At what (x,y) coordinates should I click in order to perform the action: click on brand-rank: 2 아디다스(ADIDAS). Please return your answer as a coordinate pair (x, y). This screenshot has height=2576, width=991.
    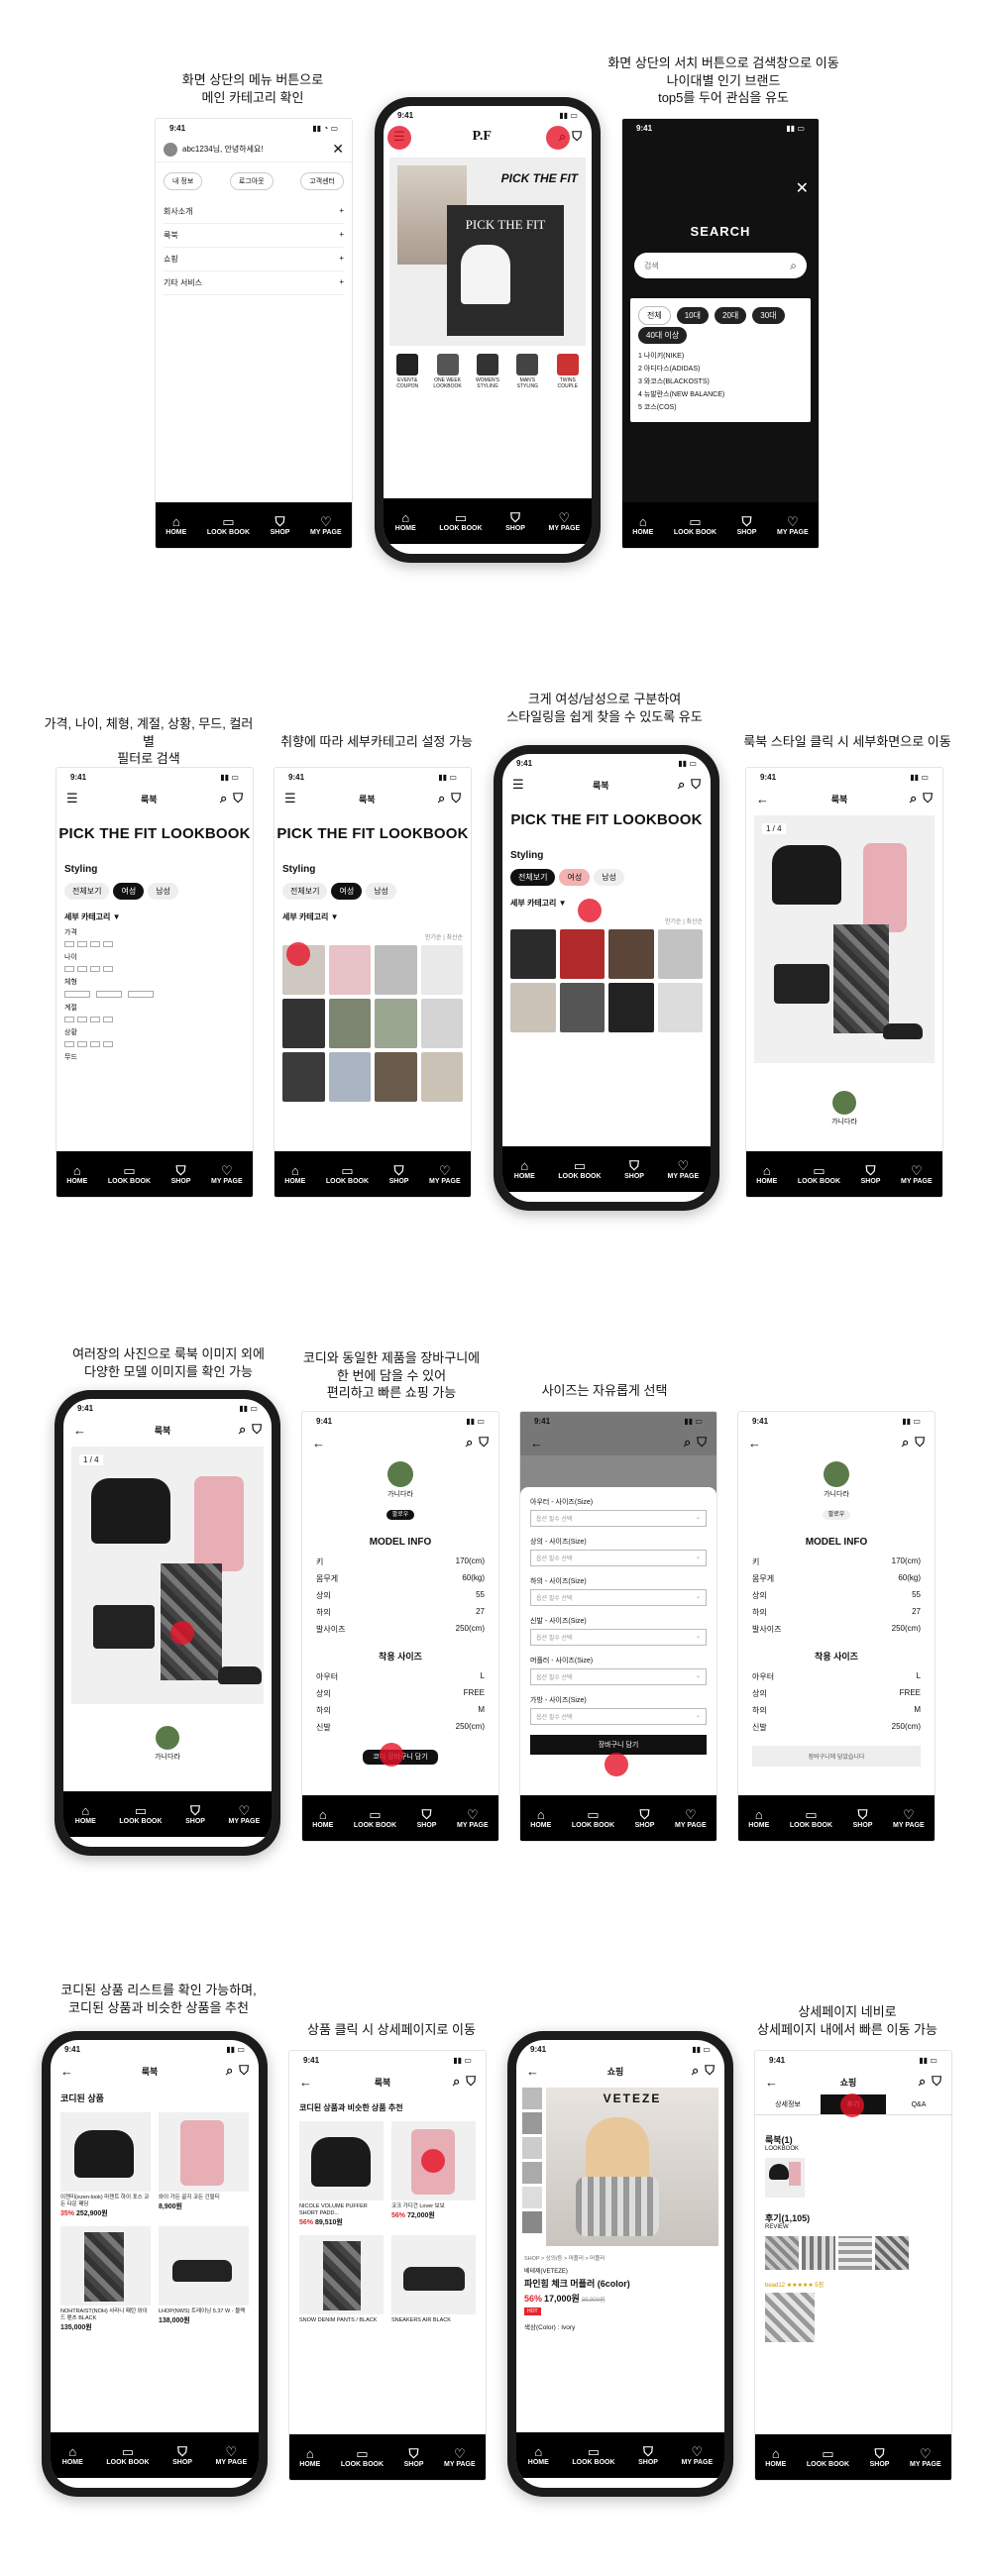
    Looking at the image, I should click on (720, 369).